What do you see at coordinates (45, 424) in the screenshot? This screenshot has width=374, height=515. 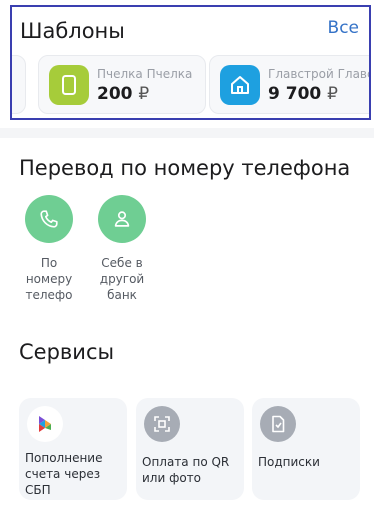 I see `sbp-icon` at bounding box center [45, 424].